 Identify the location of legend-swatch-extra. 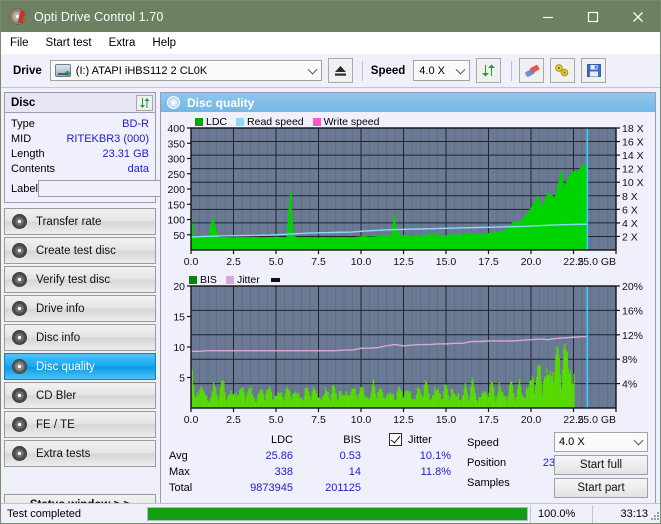
(275, 280).